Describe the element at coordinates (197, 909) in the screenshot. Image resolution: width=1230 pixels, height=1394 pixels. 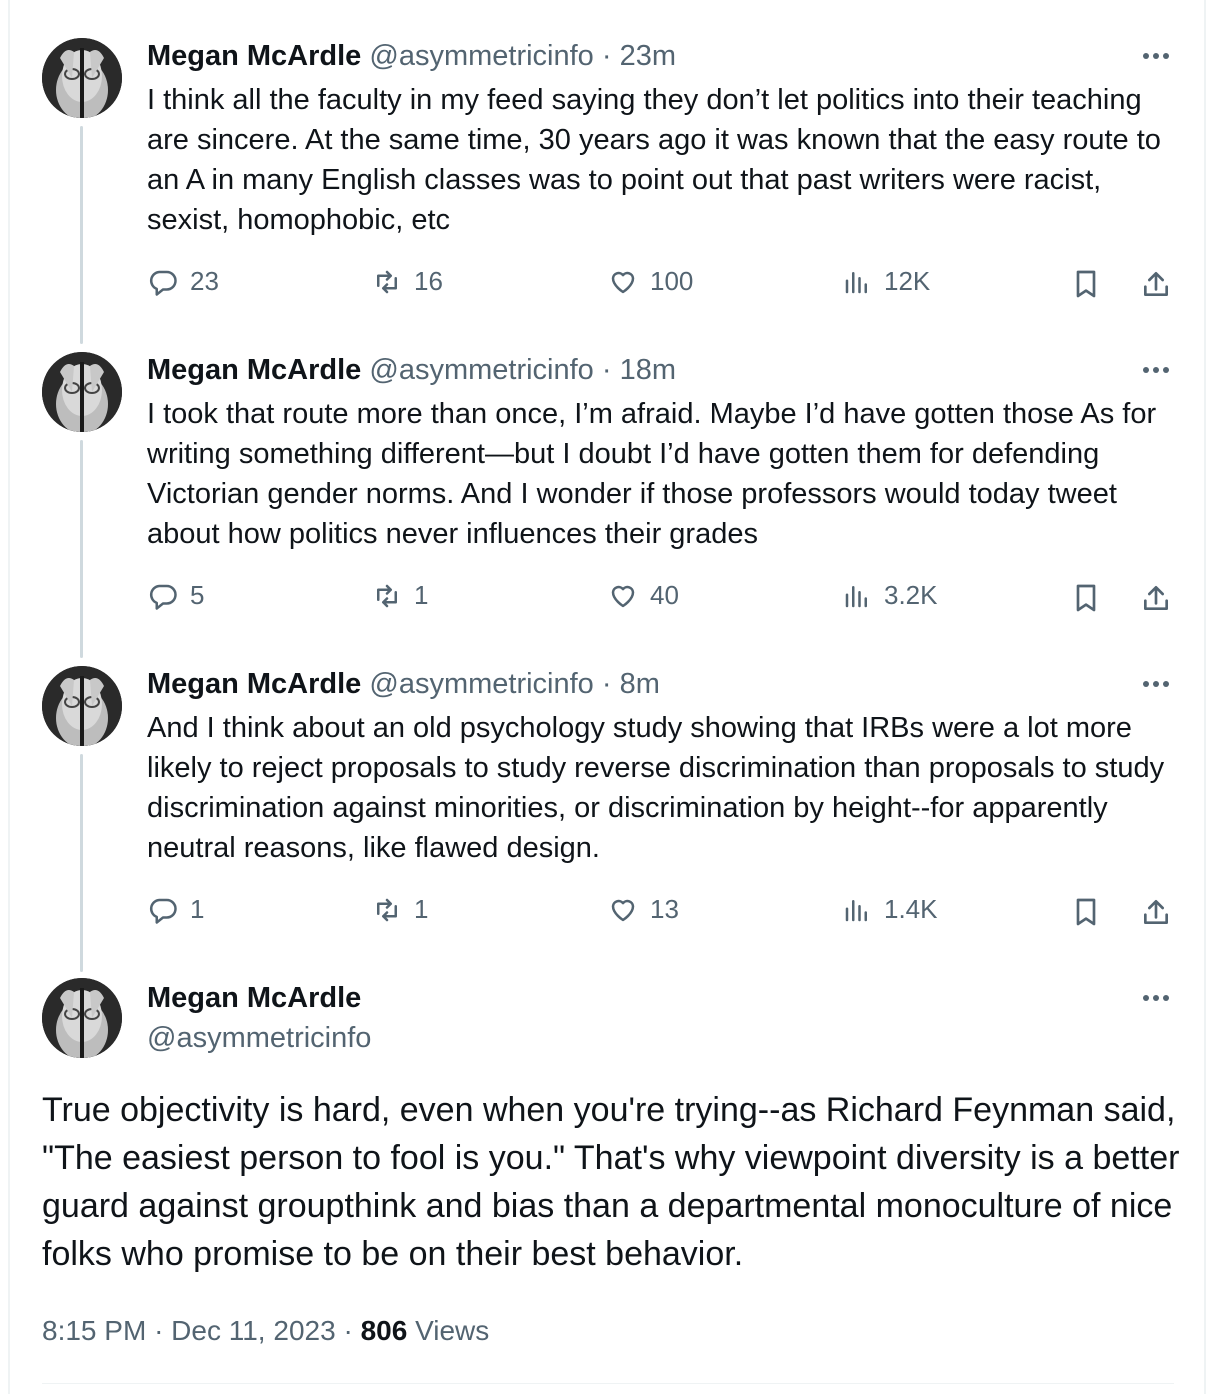
I see `reply-count: 1` at that location.